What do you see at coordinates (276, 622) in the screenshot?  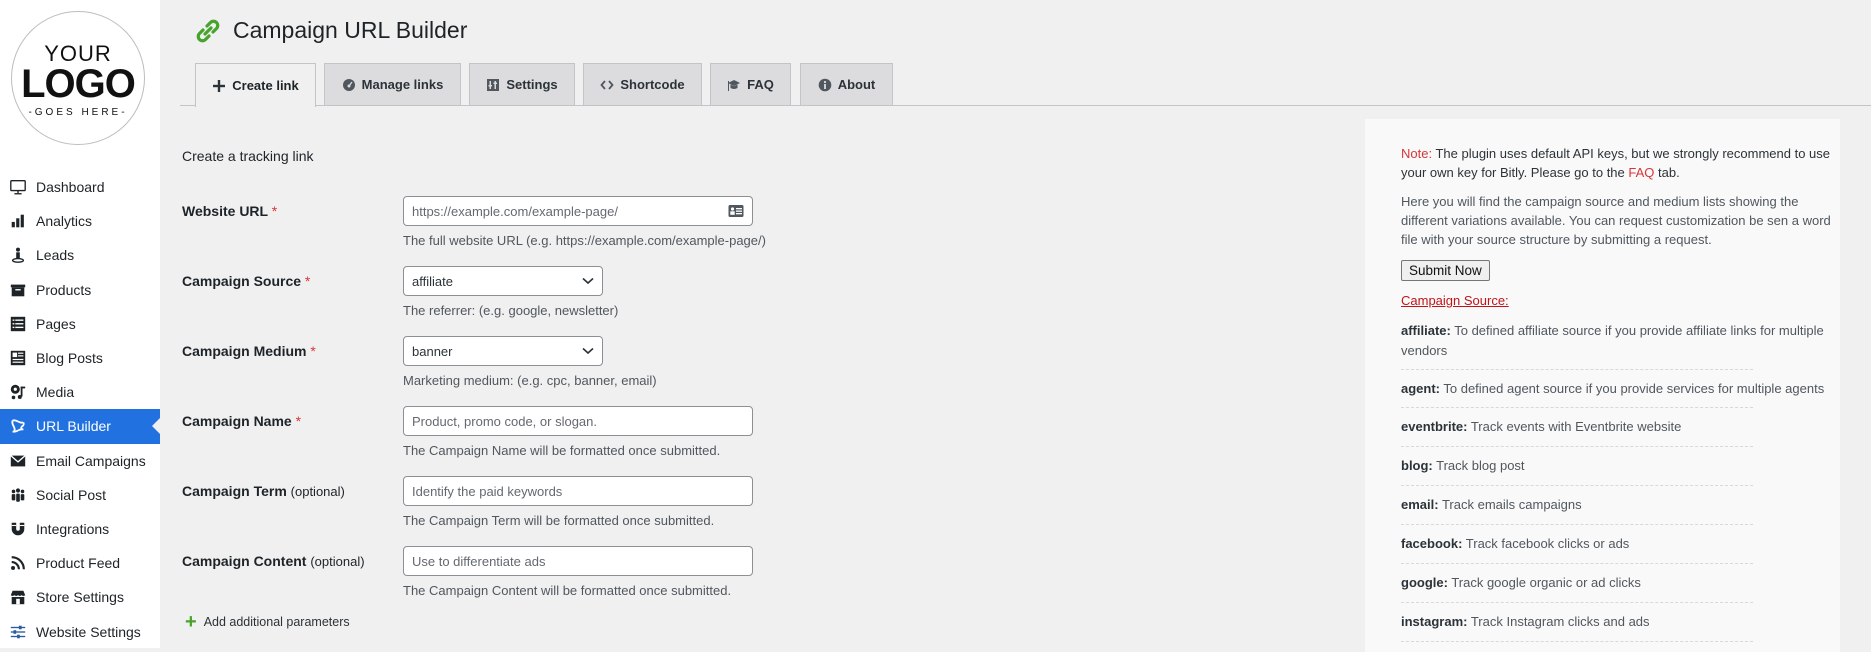 I see `add-params-label: Add additional parameters` at bounding box center [276, 622].